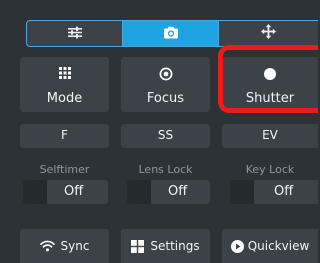 The height and width of the screenshot is (263, 320). I want to click on quickview-button: Quickview, so click(270, 246).